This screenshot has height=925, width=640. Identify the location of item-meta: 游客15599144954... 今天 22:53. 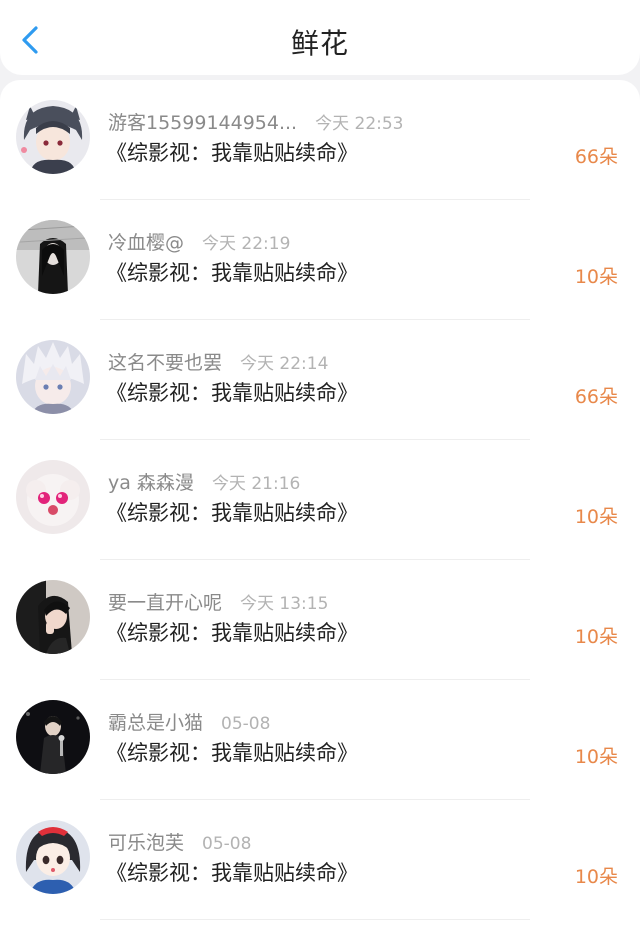
(256, 121).